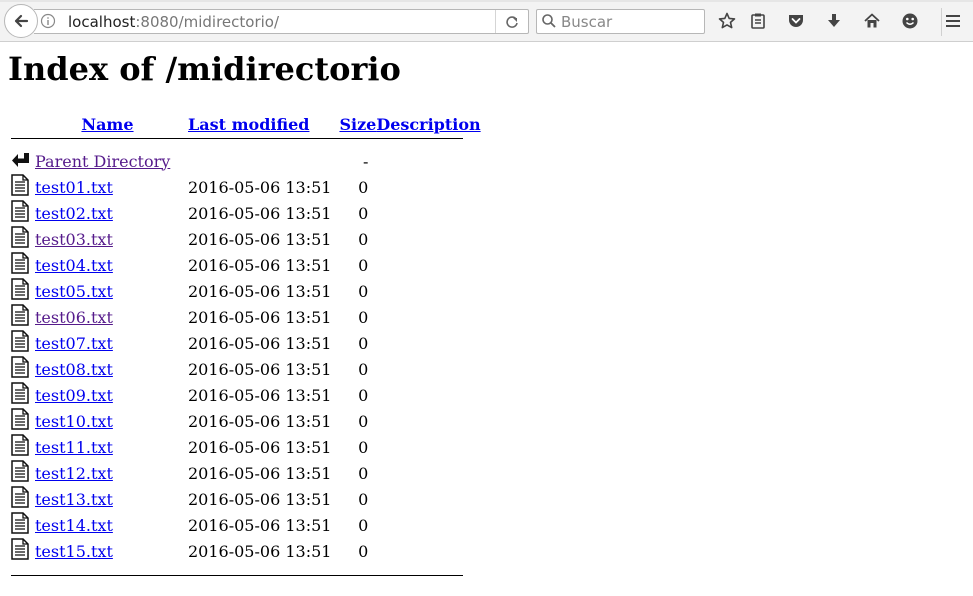 The image size is (973, 596). I want to click on search-bar: Buscar, so click(620, 21).